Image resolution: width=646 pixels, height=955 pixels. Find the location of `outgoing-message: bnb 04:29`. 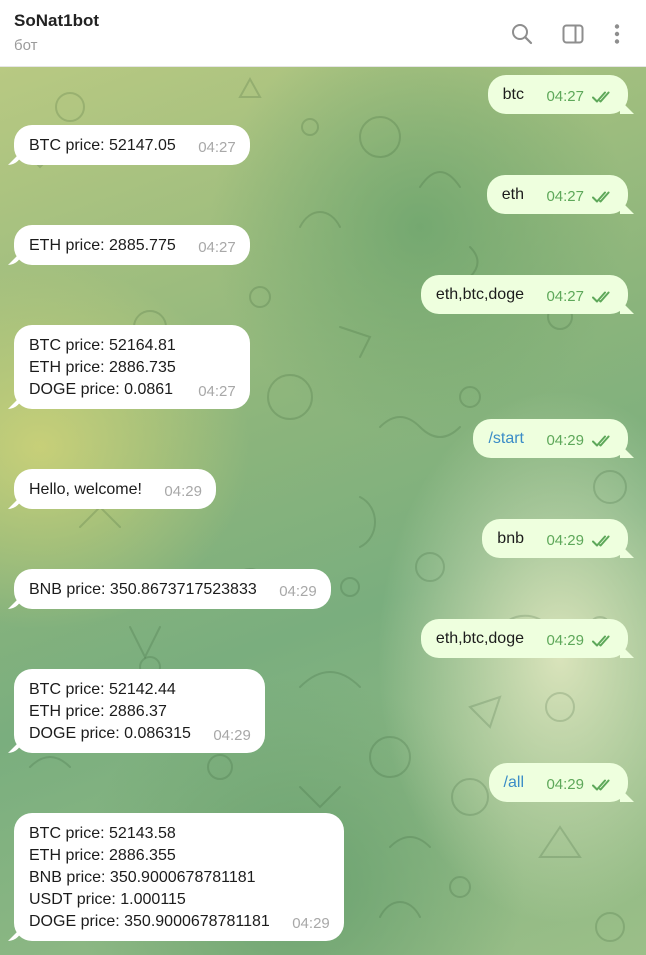

outgoing-message: bnb 04:29 is located at coordinates (555, 538).